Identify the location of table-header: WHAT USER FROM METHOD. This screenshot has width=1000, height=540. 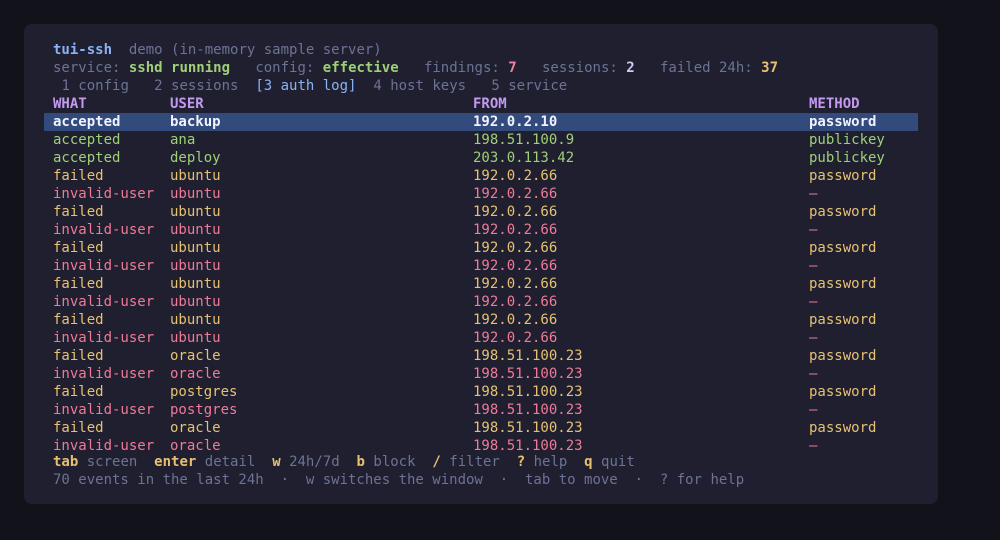
(481, 104).